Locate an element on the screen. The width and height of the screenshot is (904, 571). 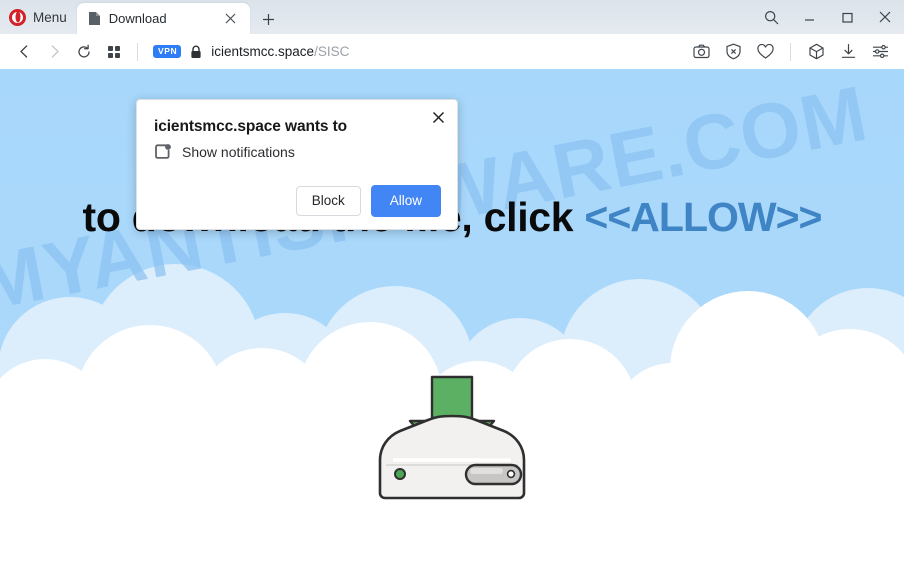
window-controls is located at coordinates (828, 17).